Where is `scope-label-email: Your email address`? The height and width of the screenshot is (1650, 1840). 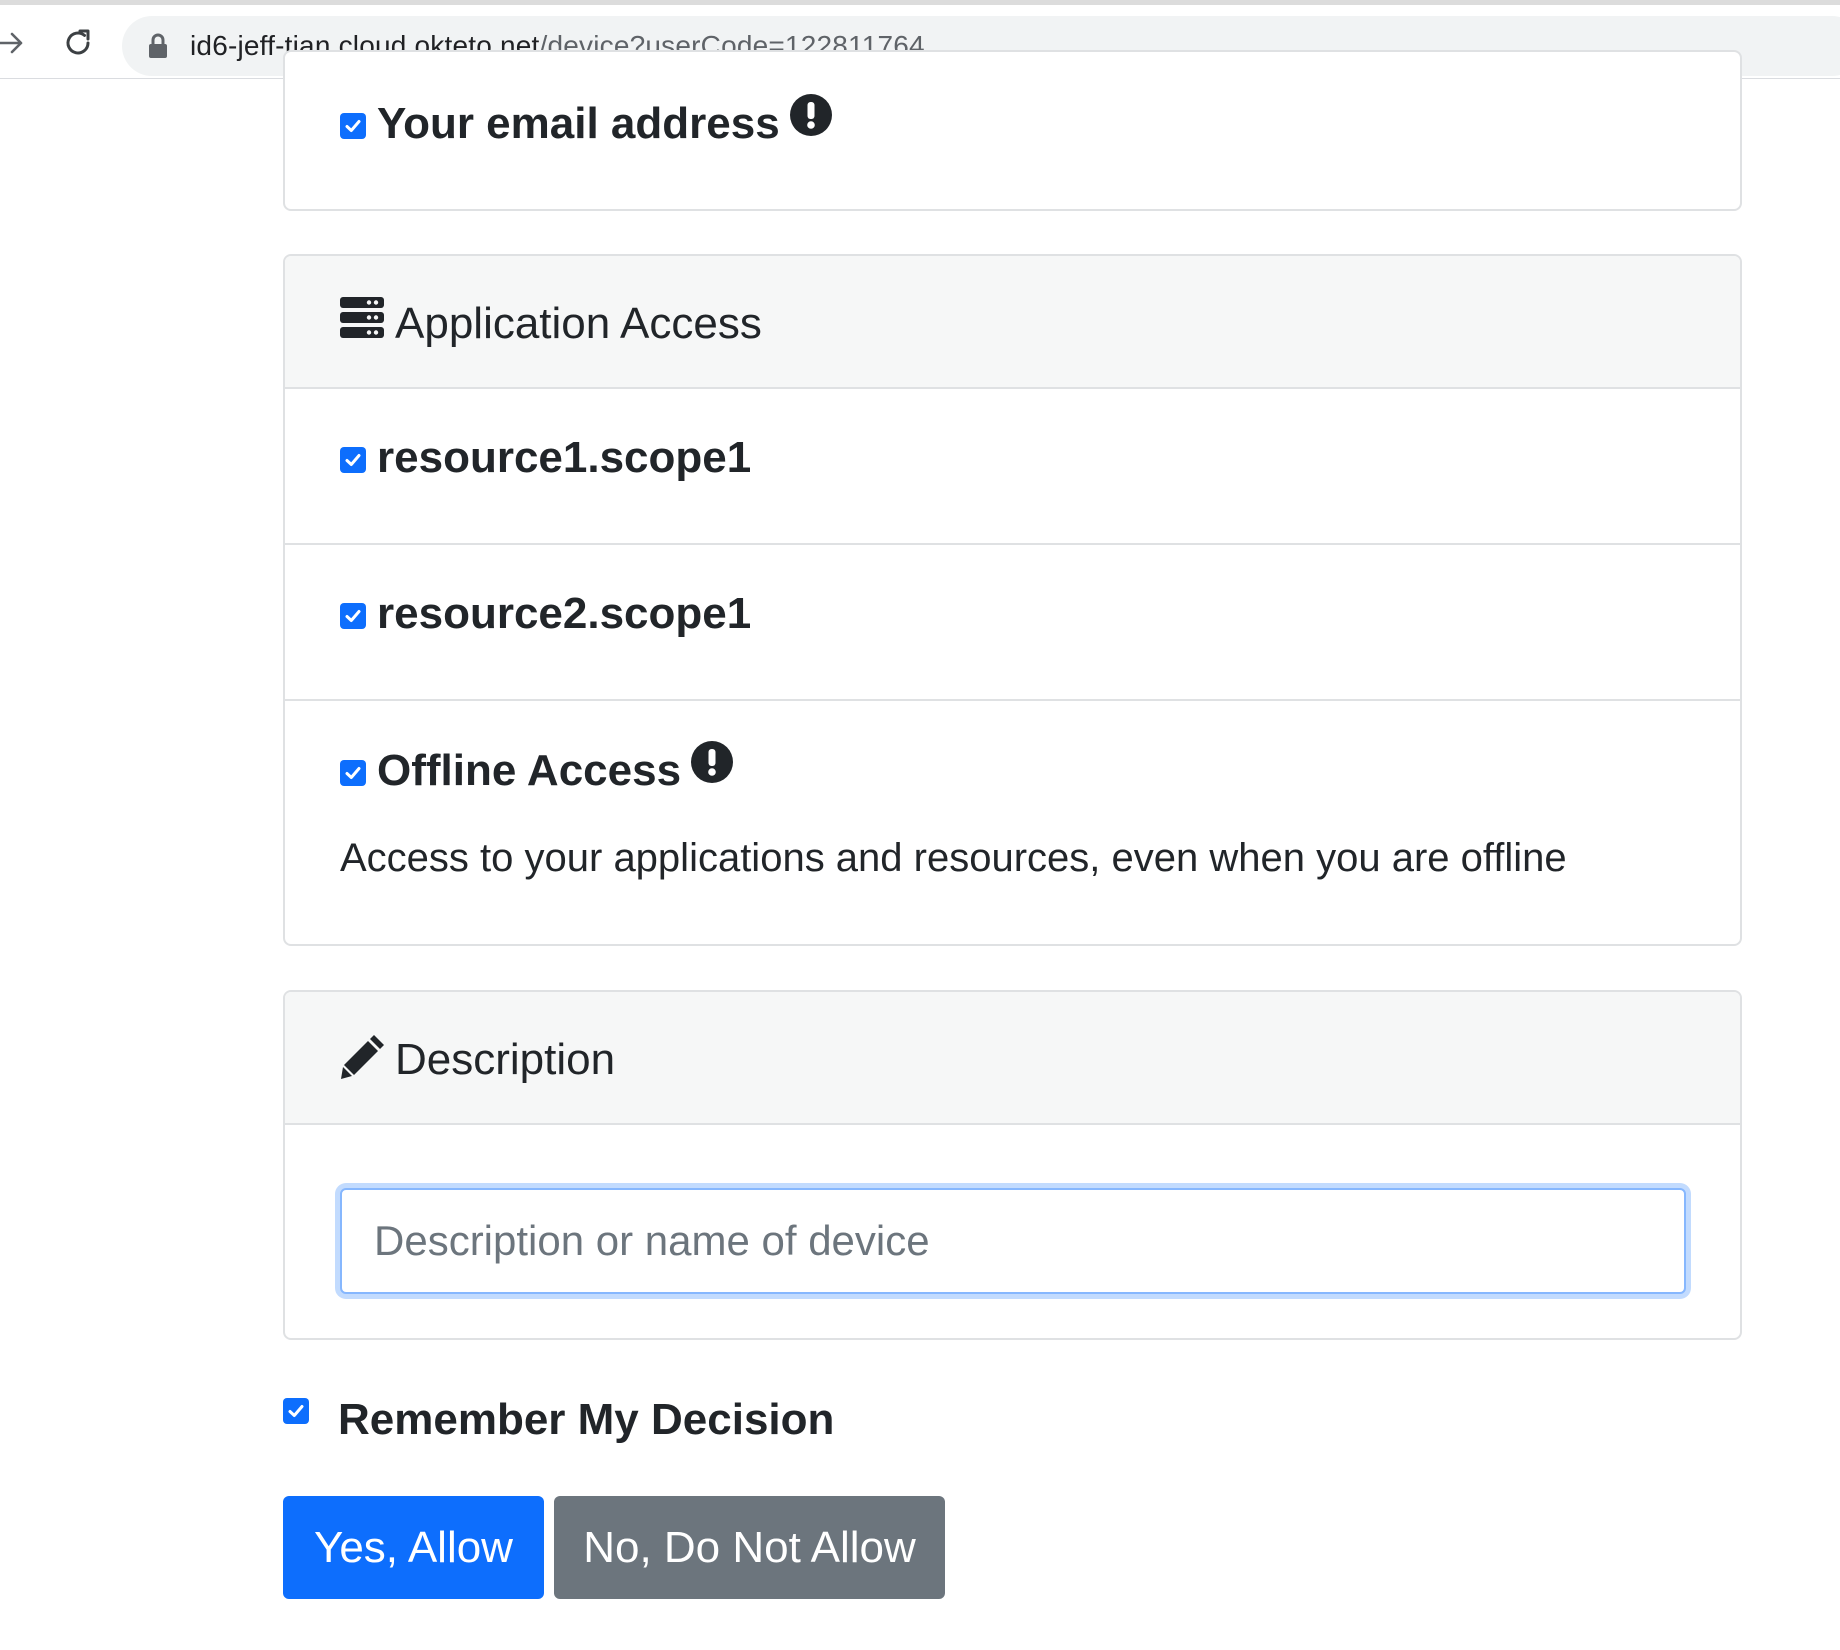 scope-label-email: Your email address is located at coordinates (604, 123).